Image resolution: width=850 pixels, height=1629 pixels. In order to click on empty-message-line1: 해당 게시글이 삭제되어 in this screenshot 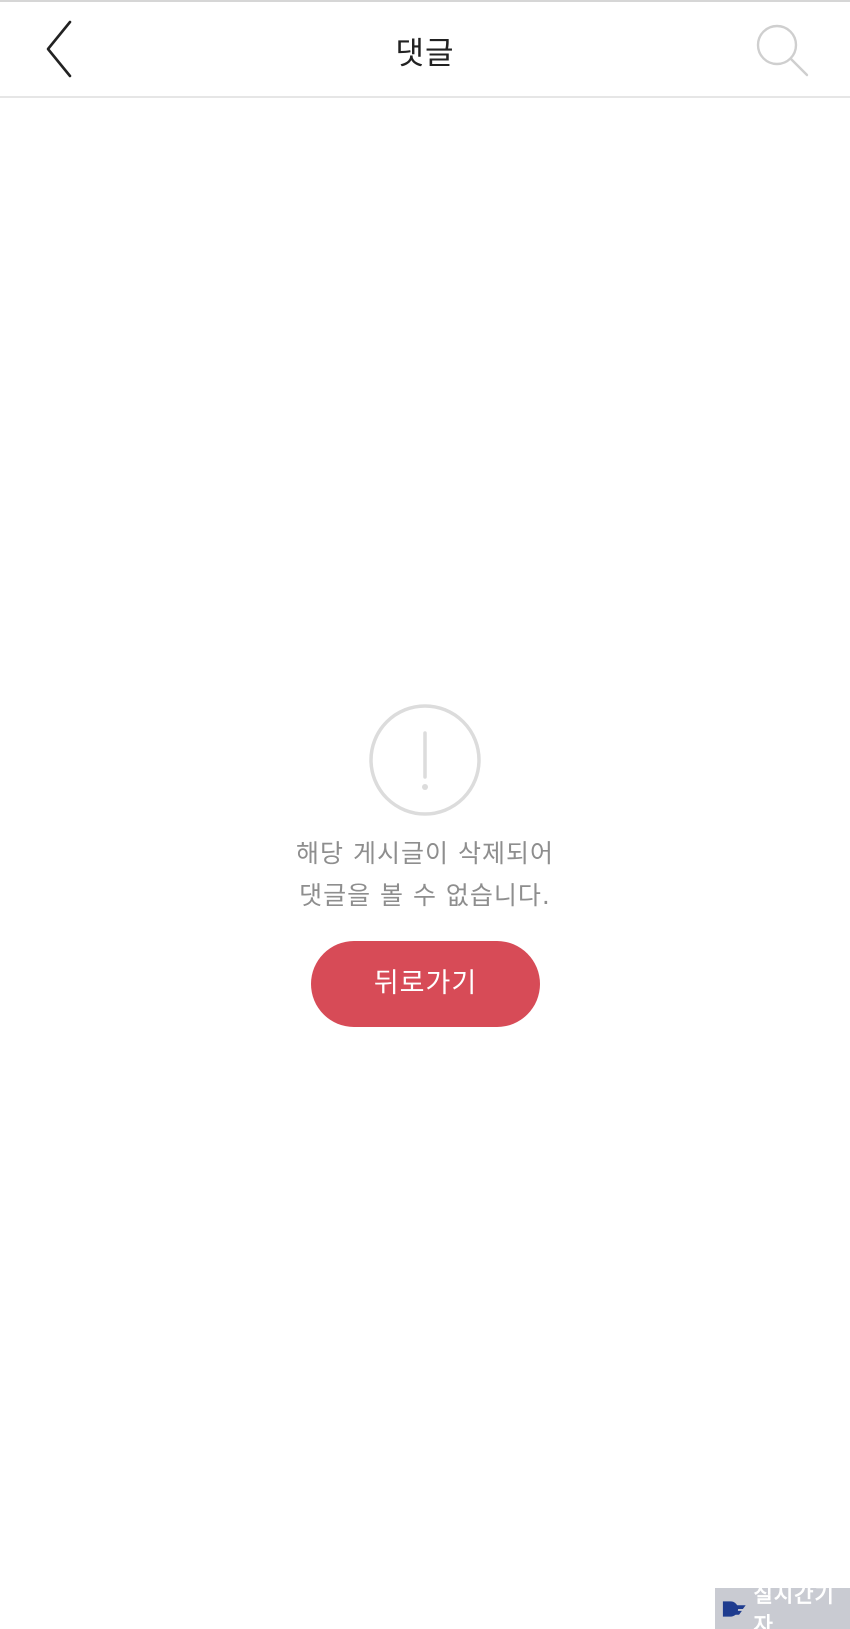, I will do `click(425, 853)`.